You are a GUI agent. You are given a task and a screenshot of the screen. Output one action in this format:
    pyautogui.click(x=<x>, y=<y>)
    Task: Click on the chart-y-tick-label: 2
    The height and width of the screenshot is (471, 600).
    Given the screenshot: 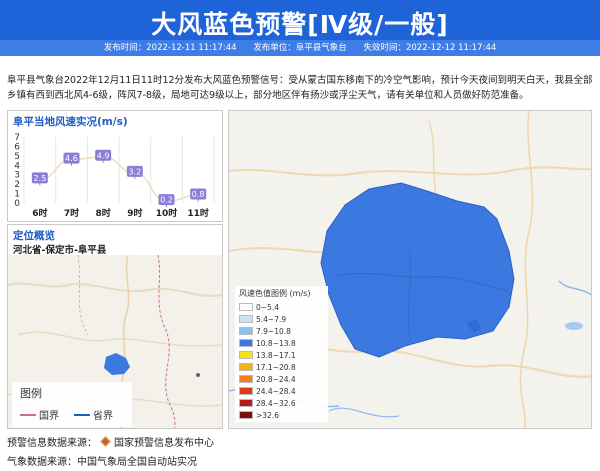 What is the action you would take?
    pyautogui.click(x=17, y=185)
    